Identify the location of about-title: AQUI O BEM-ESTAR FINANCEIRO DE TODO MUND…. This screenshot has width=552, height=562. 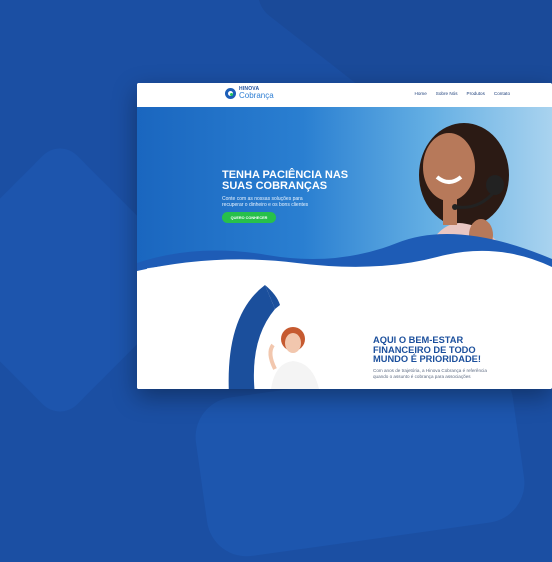
(427, 349).